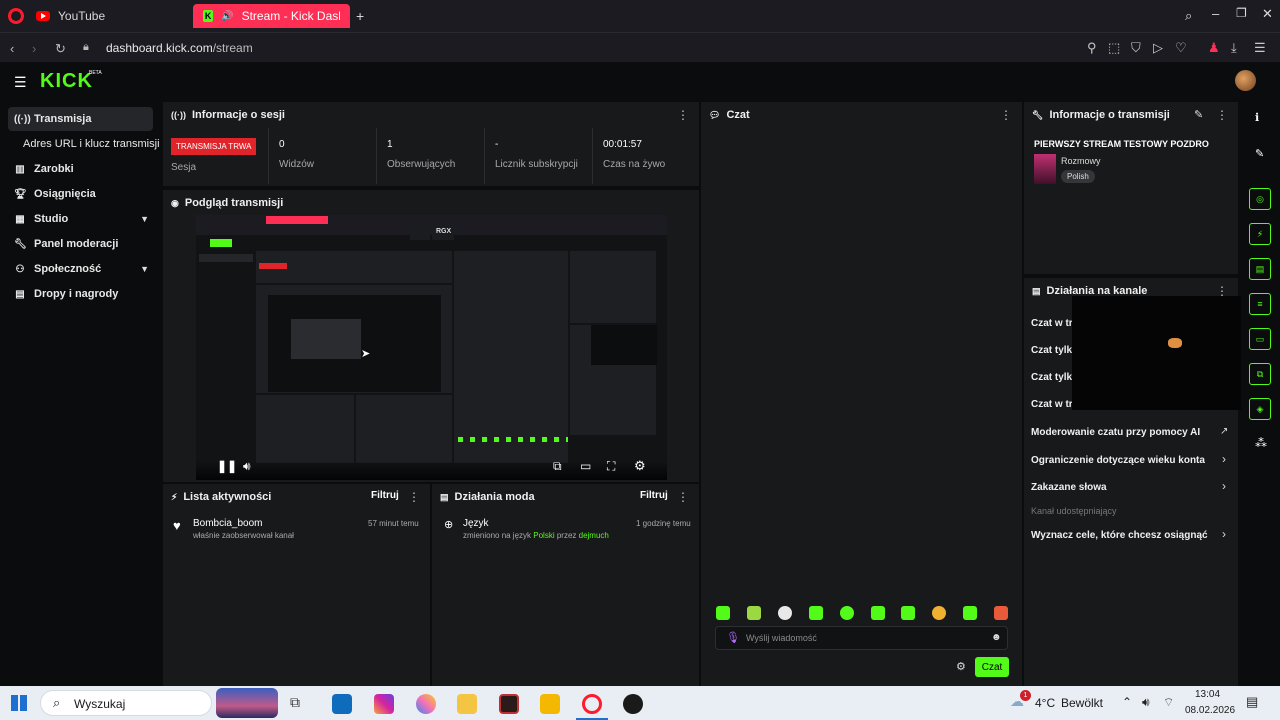 This screenshot has height=720, width=1280. I want to click on rail-bolt-button: ⚡︎, so click(1260, 234).